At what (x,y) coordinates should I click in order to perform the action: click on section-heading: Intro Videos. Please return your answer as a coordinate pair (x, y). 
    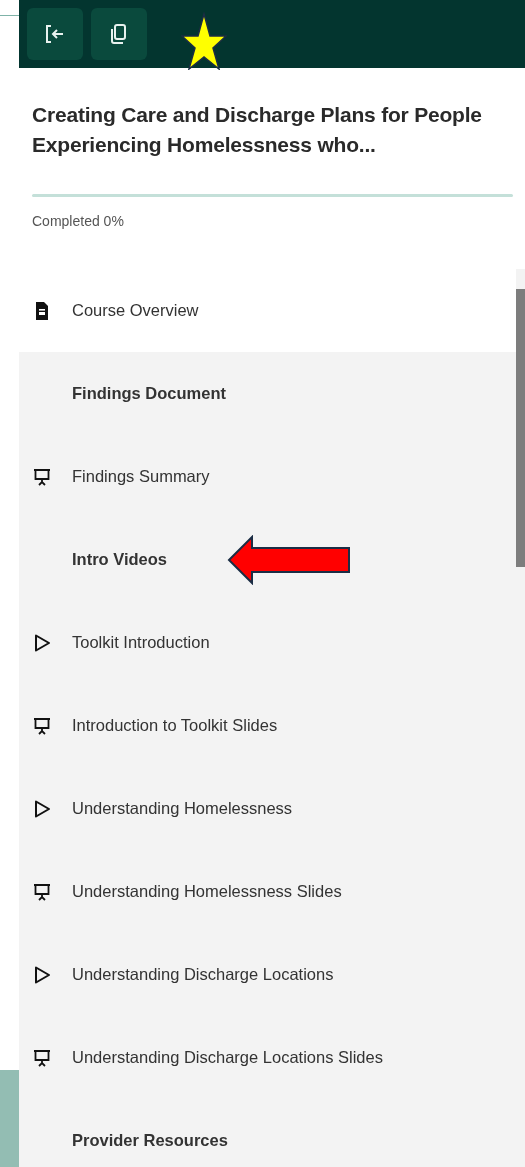
    Looking at the image, I should click on (120, 559).